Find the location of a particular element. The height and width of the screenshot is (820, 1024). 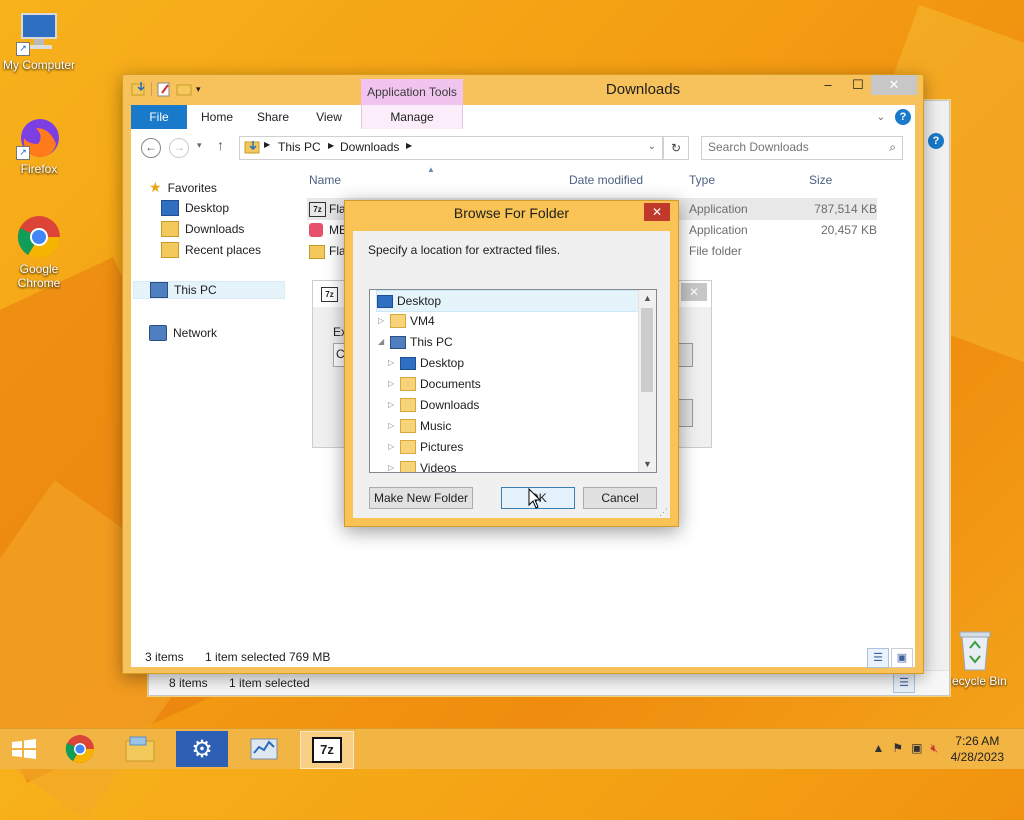

taskbar-7zip: 7z is located at coordinates (327, 750).